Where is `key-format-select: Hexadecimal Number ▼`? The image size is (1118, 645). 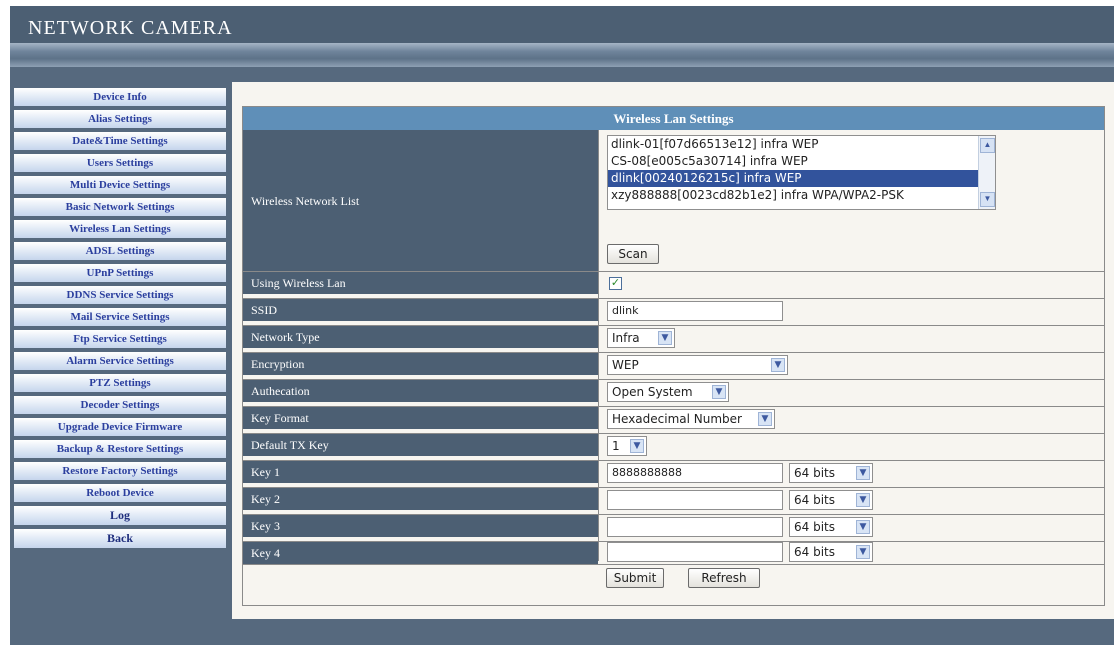
key-format-select: Hexadecimal Number ▼ is located at coordinates (691, 419).